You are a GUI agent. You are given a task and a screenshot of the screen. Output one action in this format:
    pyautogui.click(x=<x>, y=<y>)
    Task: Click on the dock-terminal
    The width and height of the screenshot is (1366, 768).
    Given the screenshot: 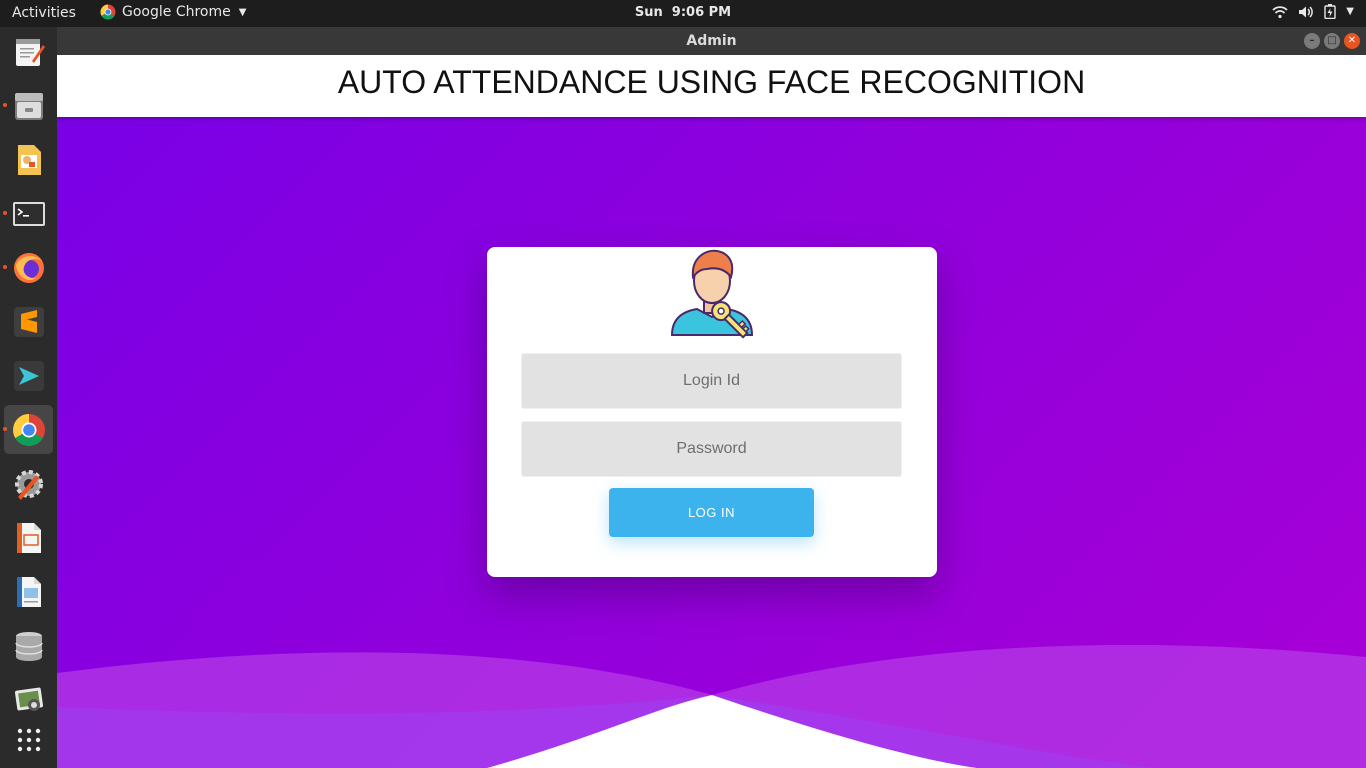 What is the action you would take?
    pyautogui.click(x=28, y=213)
    